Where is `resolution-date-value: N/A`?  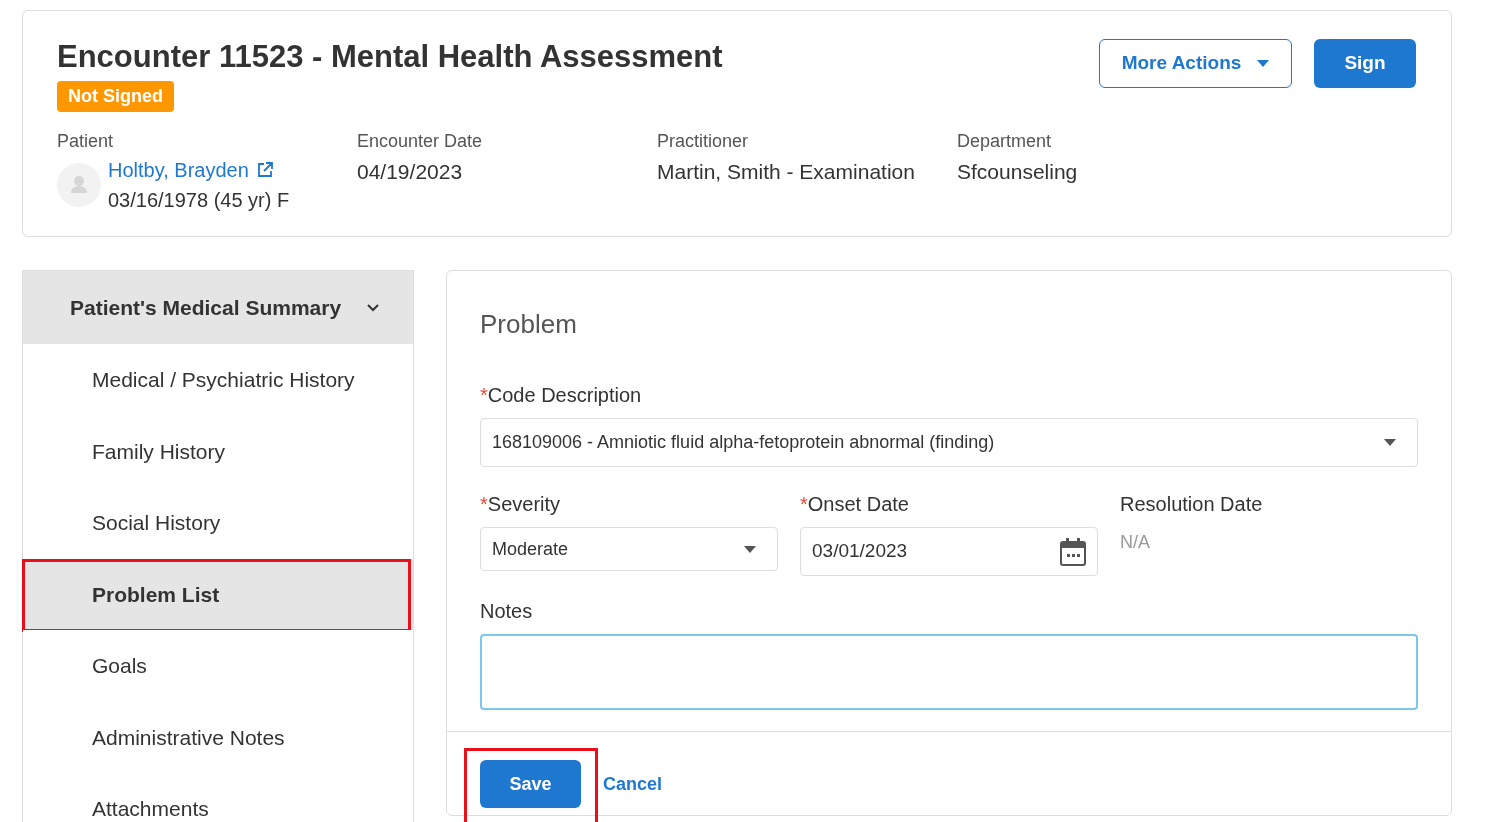
resolution-date-value: N/A is located at coordinates (1135, 542).